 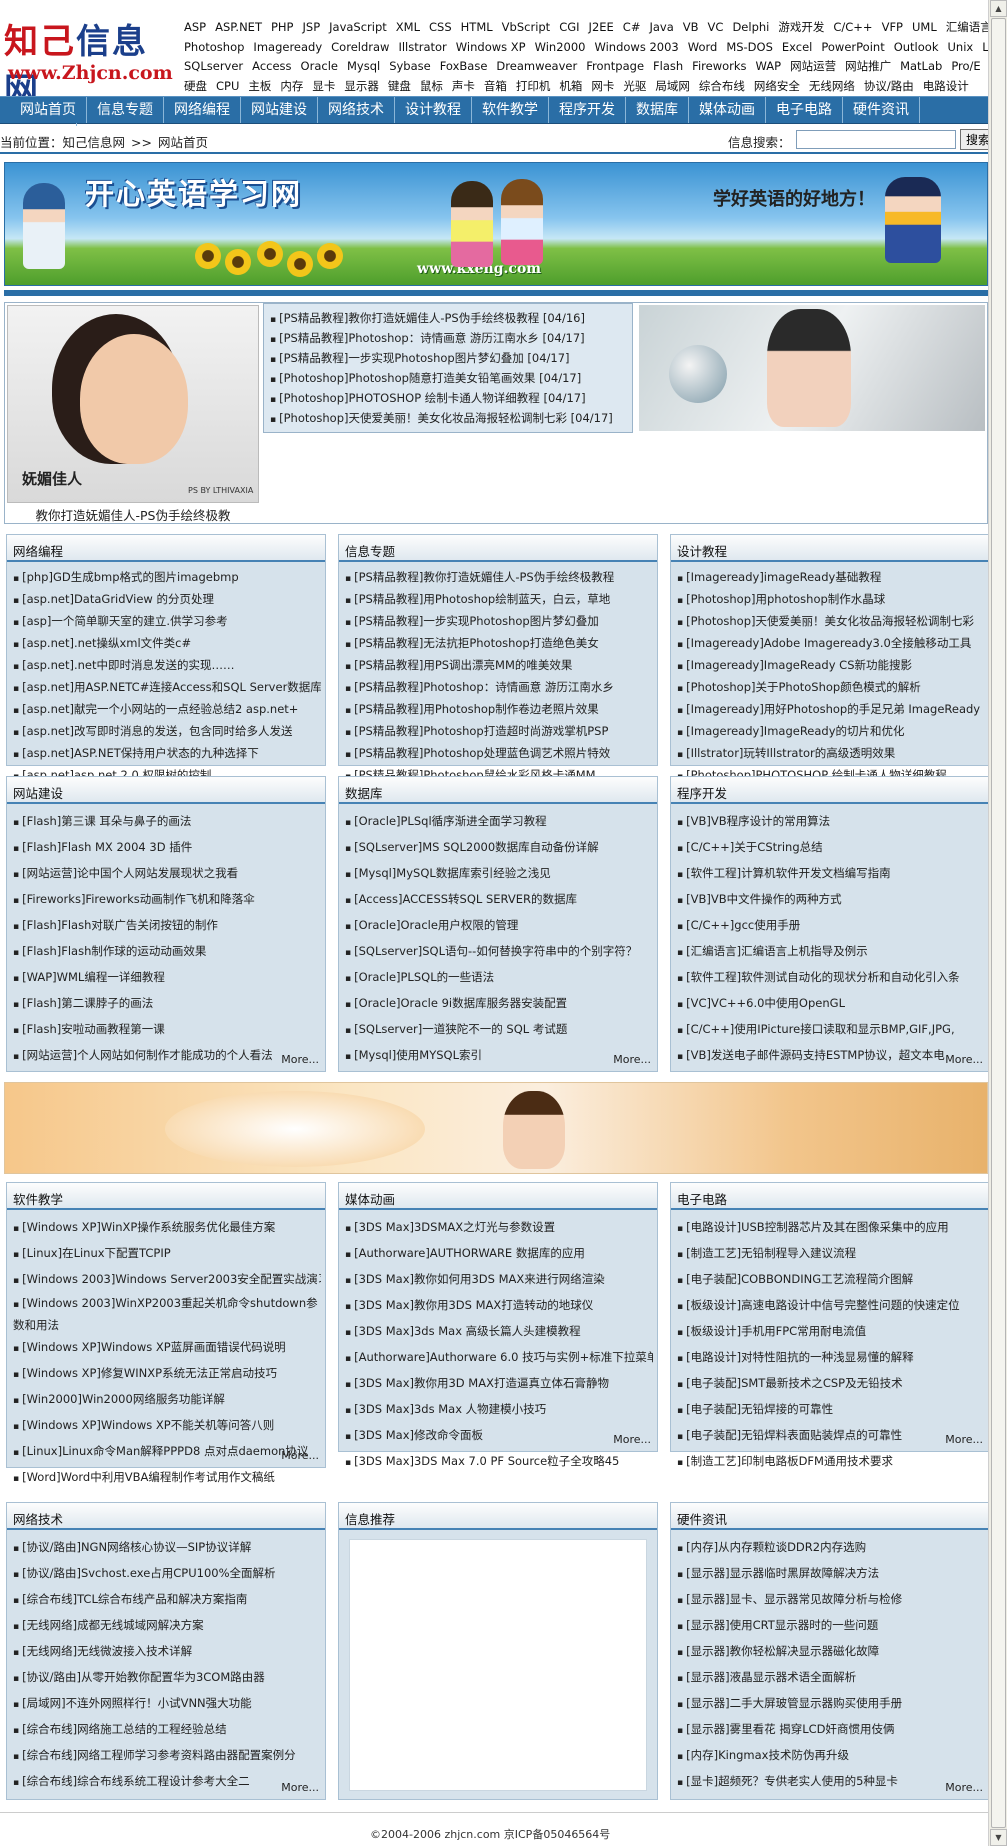 What do you see at coordinates (924, 27) in the screenshot?
I see `keyword-link: UML` at bounding box center [924, 27].